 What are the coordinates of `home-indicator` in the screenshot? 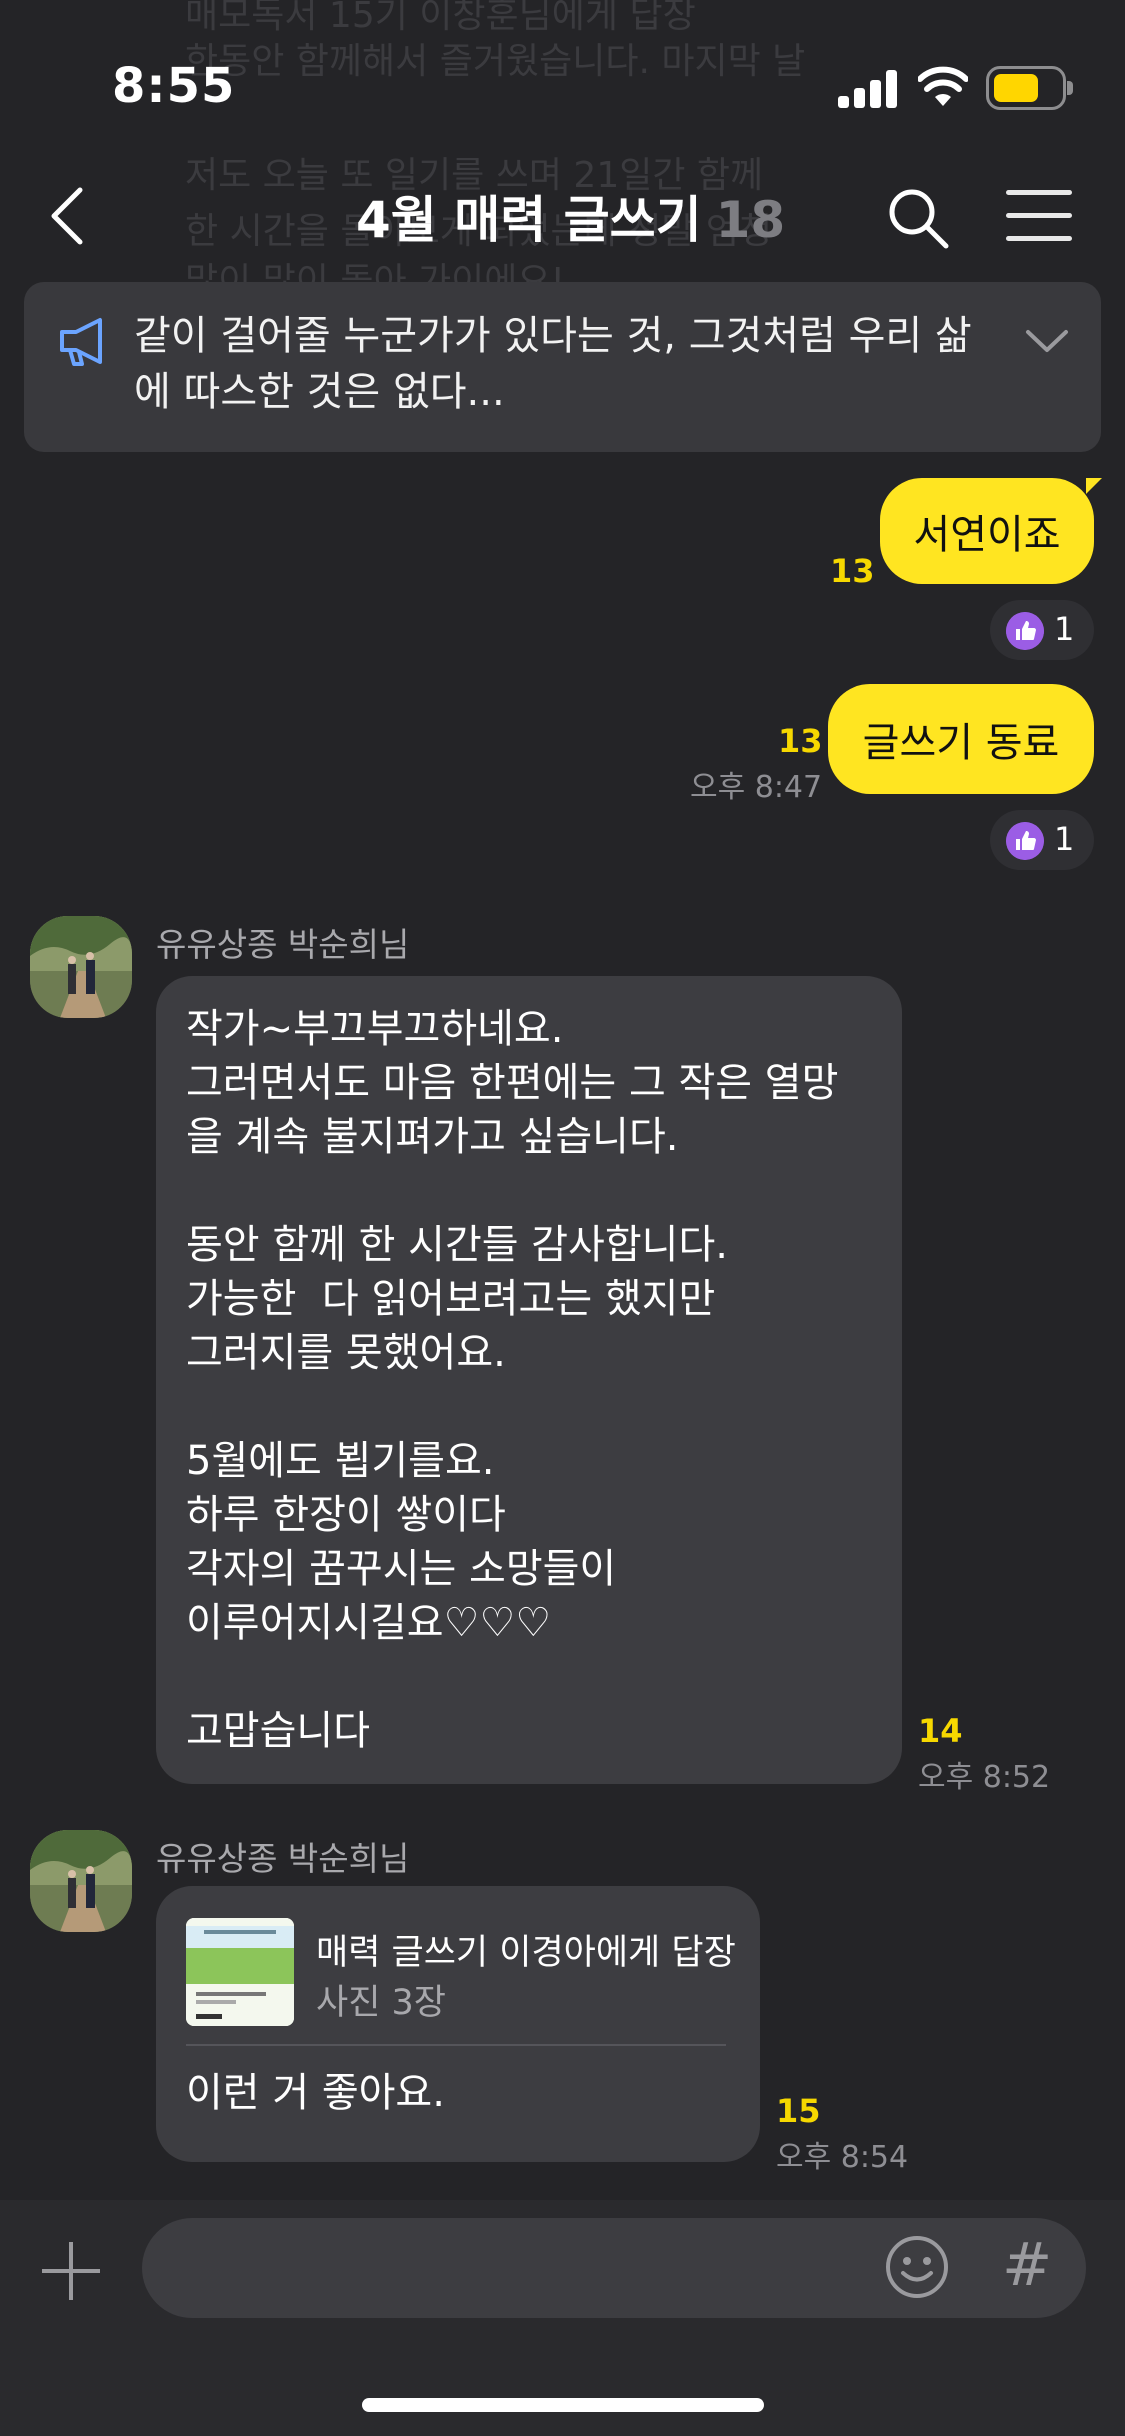 It's located at (563, 2405).